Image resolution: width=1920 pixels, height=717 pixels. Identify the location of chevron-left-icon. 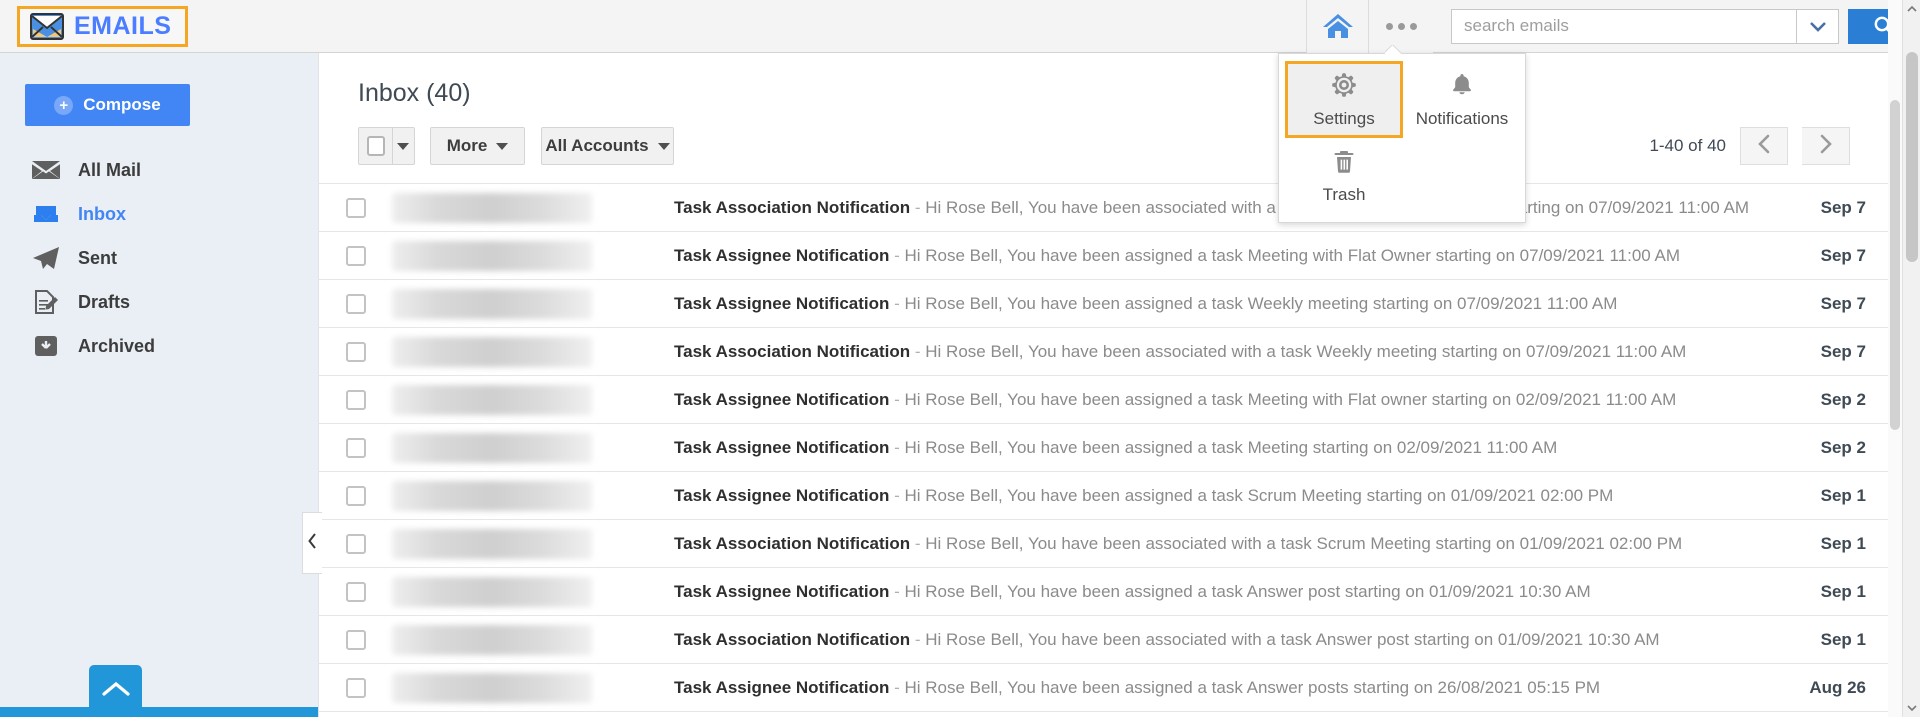
(312, 543).